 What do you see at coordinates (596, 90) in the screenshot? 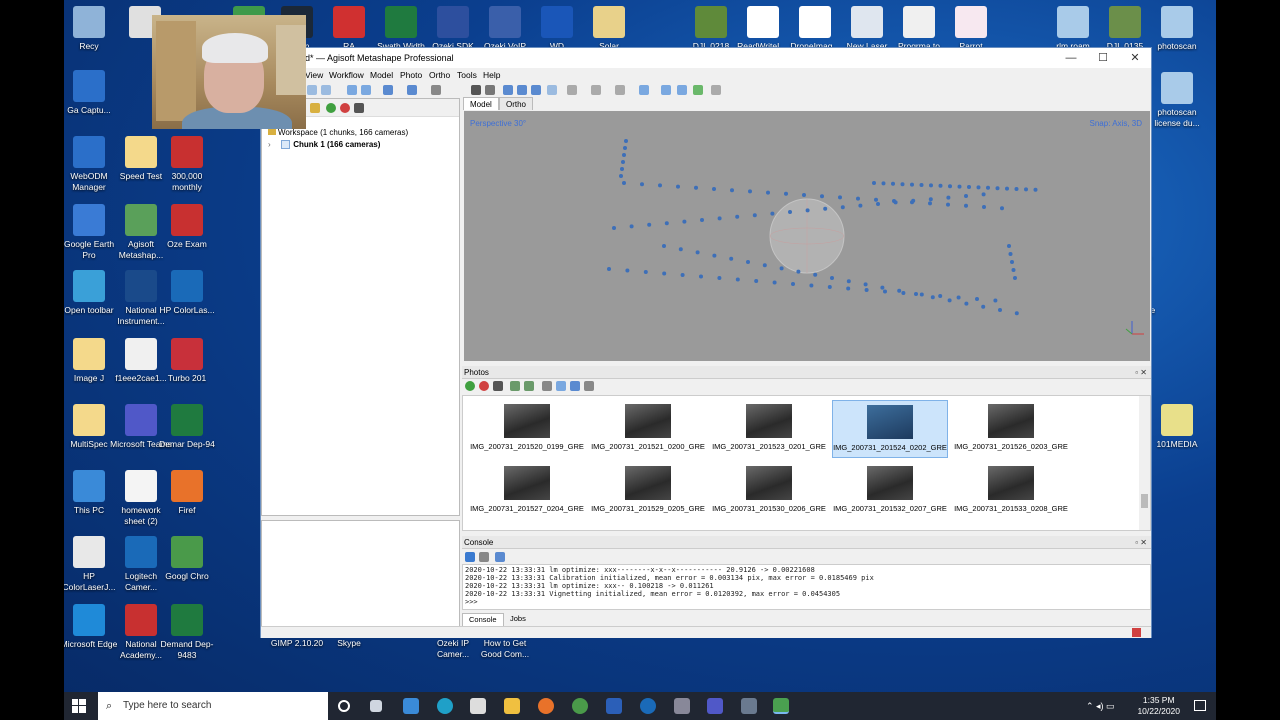
I see `tiled-model-icon` at bounding box center [596, 90].